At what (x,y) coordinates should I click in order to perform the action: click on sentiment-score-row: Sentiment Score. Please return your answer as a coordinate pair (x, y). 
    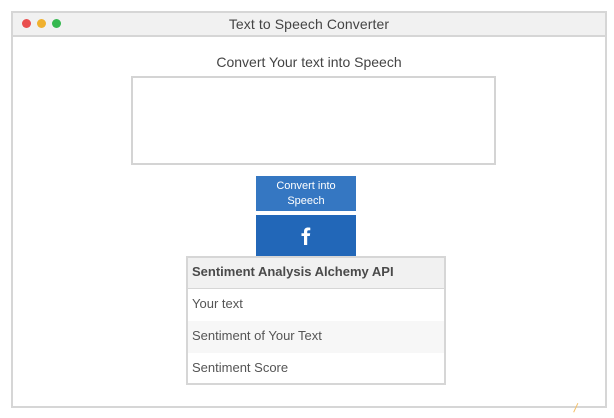
    Looking at the image, I should click on (240, 367).